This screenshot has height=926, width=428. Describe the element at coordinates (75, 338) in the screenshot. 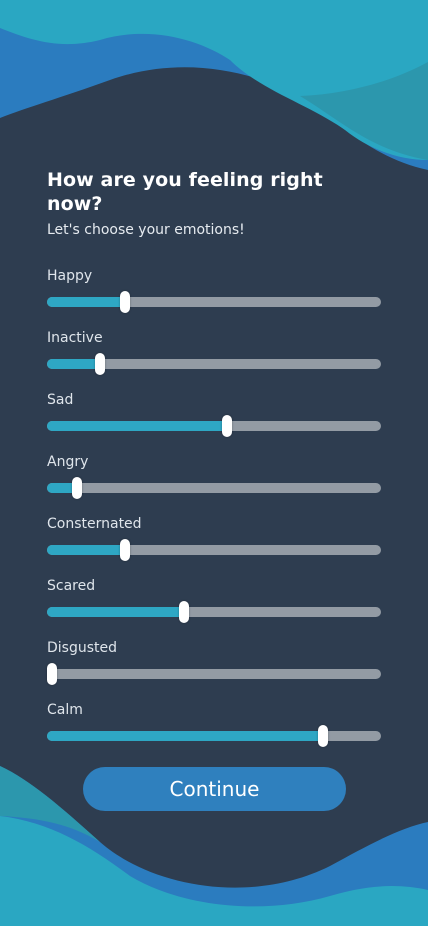

I see `emotion-label: Inactive` at that location.